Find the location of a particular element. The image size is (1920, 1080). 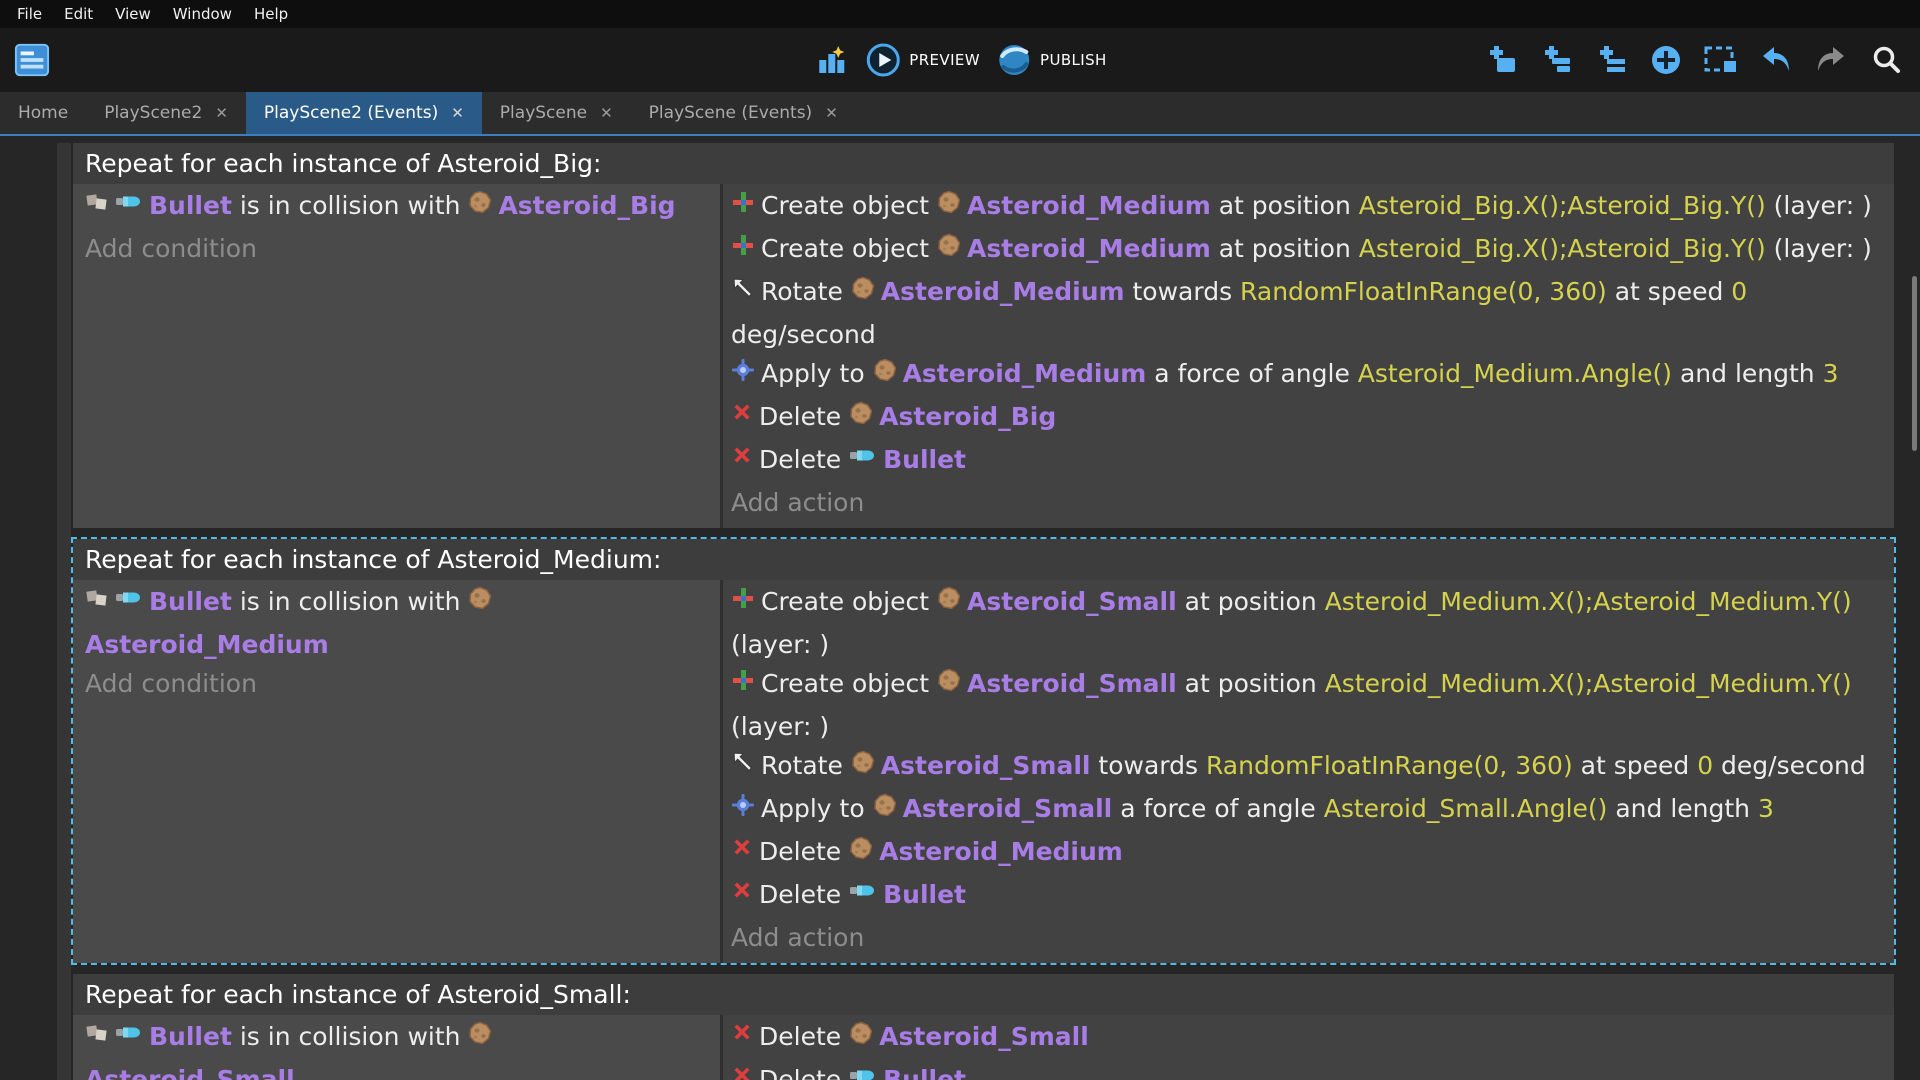

search-icon is located at coordinates (1886, 60).